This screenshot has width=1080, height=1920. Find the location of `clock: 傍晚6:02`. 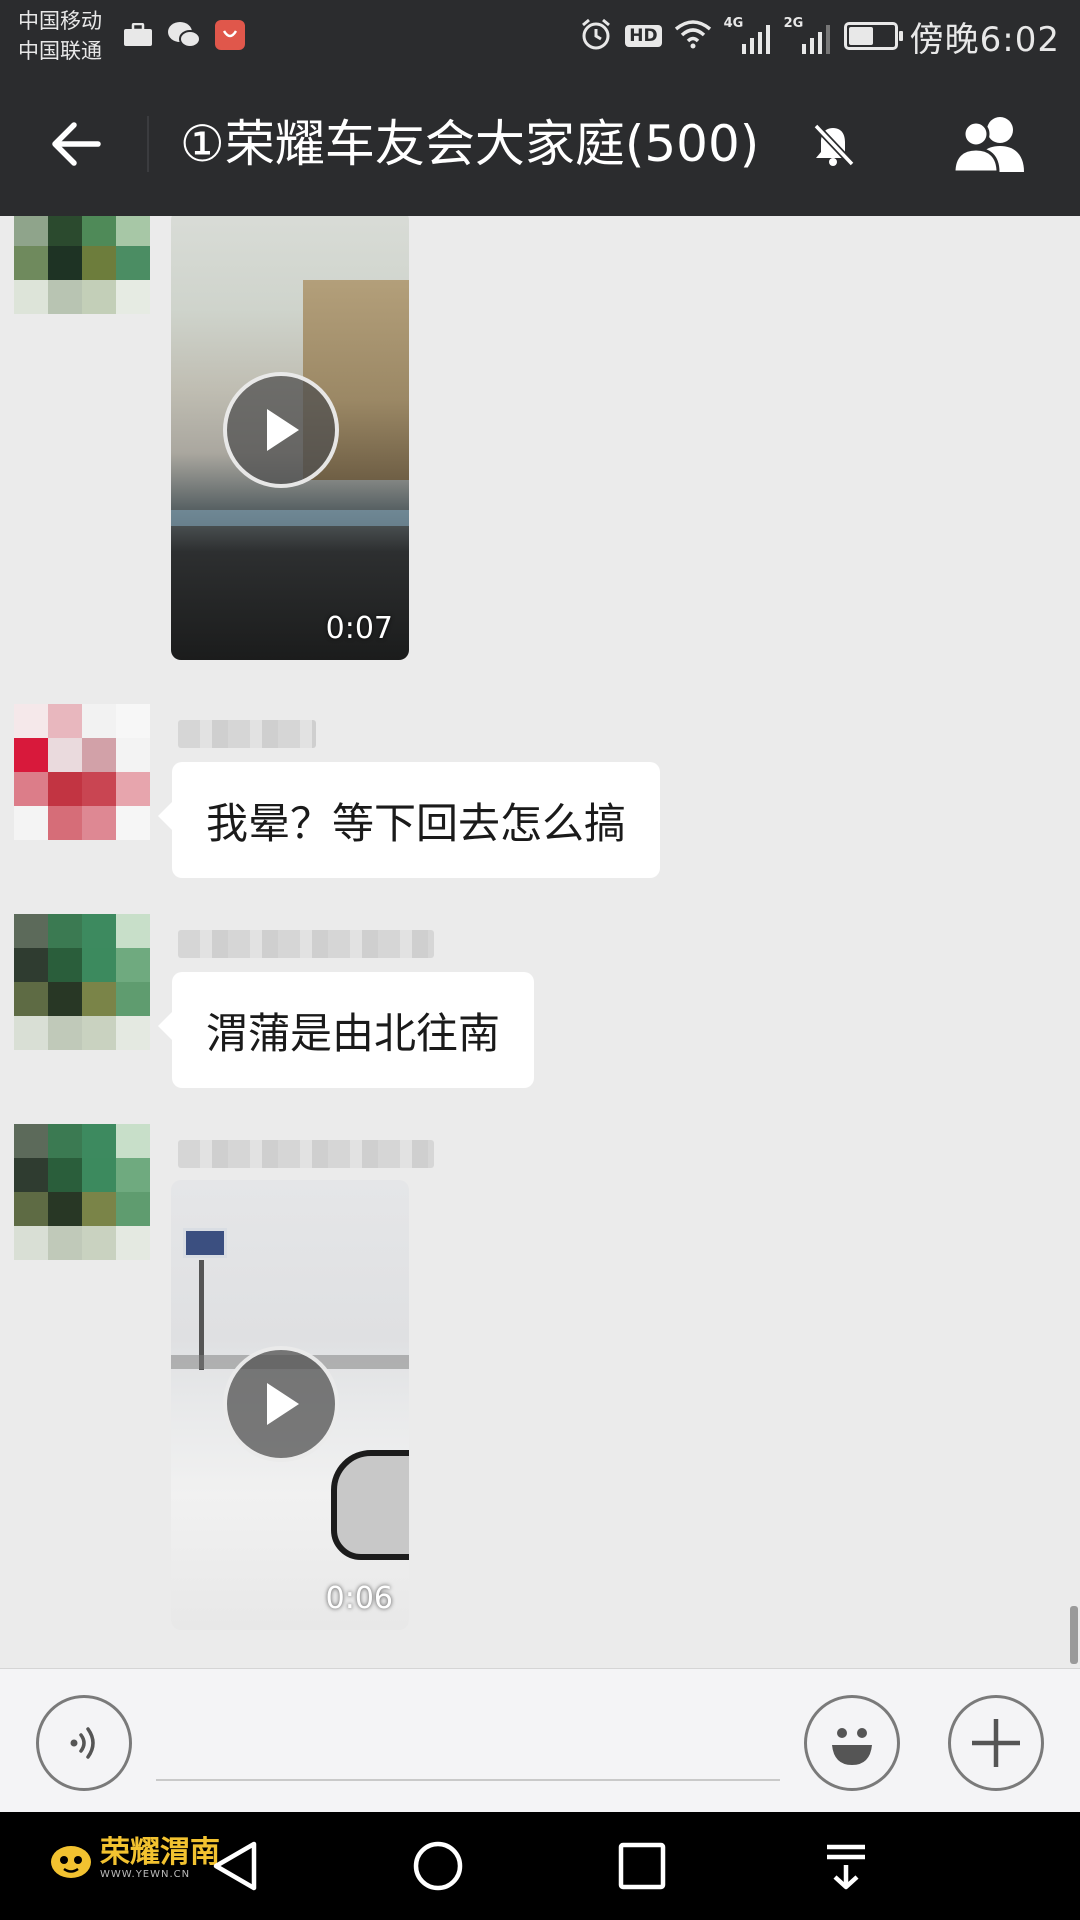

clock: 傍晚6:02 is located at coordinates (984, 39).